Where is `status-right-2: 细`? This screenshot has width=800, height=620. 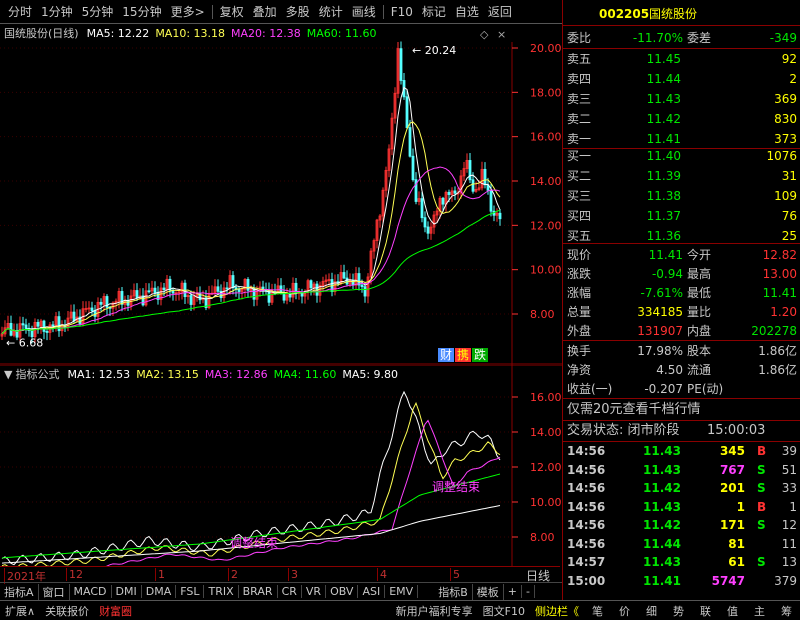
status-right-2: 细 is located at coordinates (651, 611).